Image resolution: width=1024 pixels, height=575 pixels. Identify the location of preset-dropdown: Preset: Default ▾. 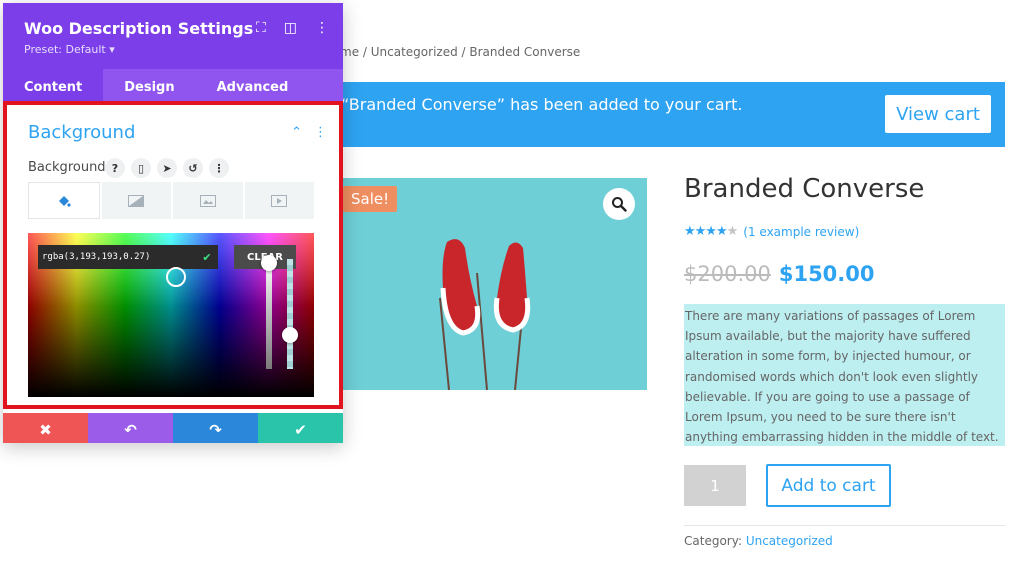
(69, 49).